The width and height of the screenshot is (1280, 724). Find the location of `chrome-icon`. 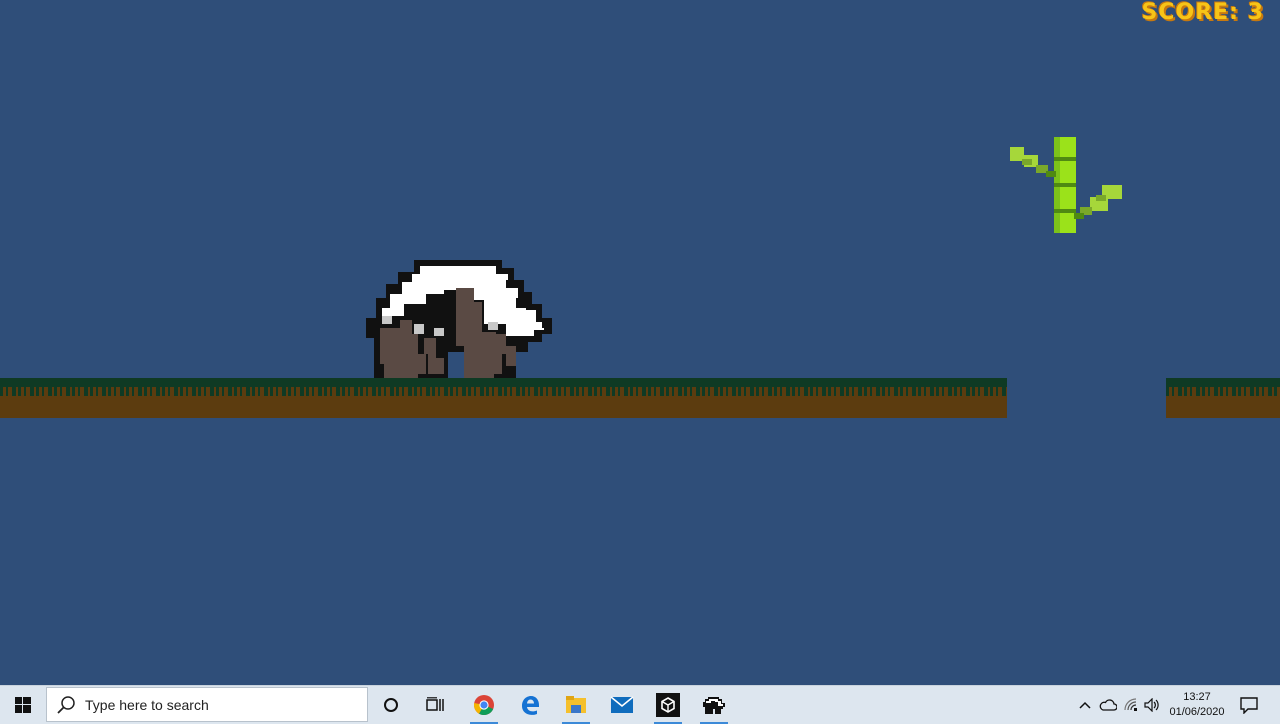

chrome-icon is located at coordinates (483, 705).